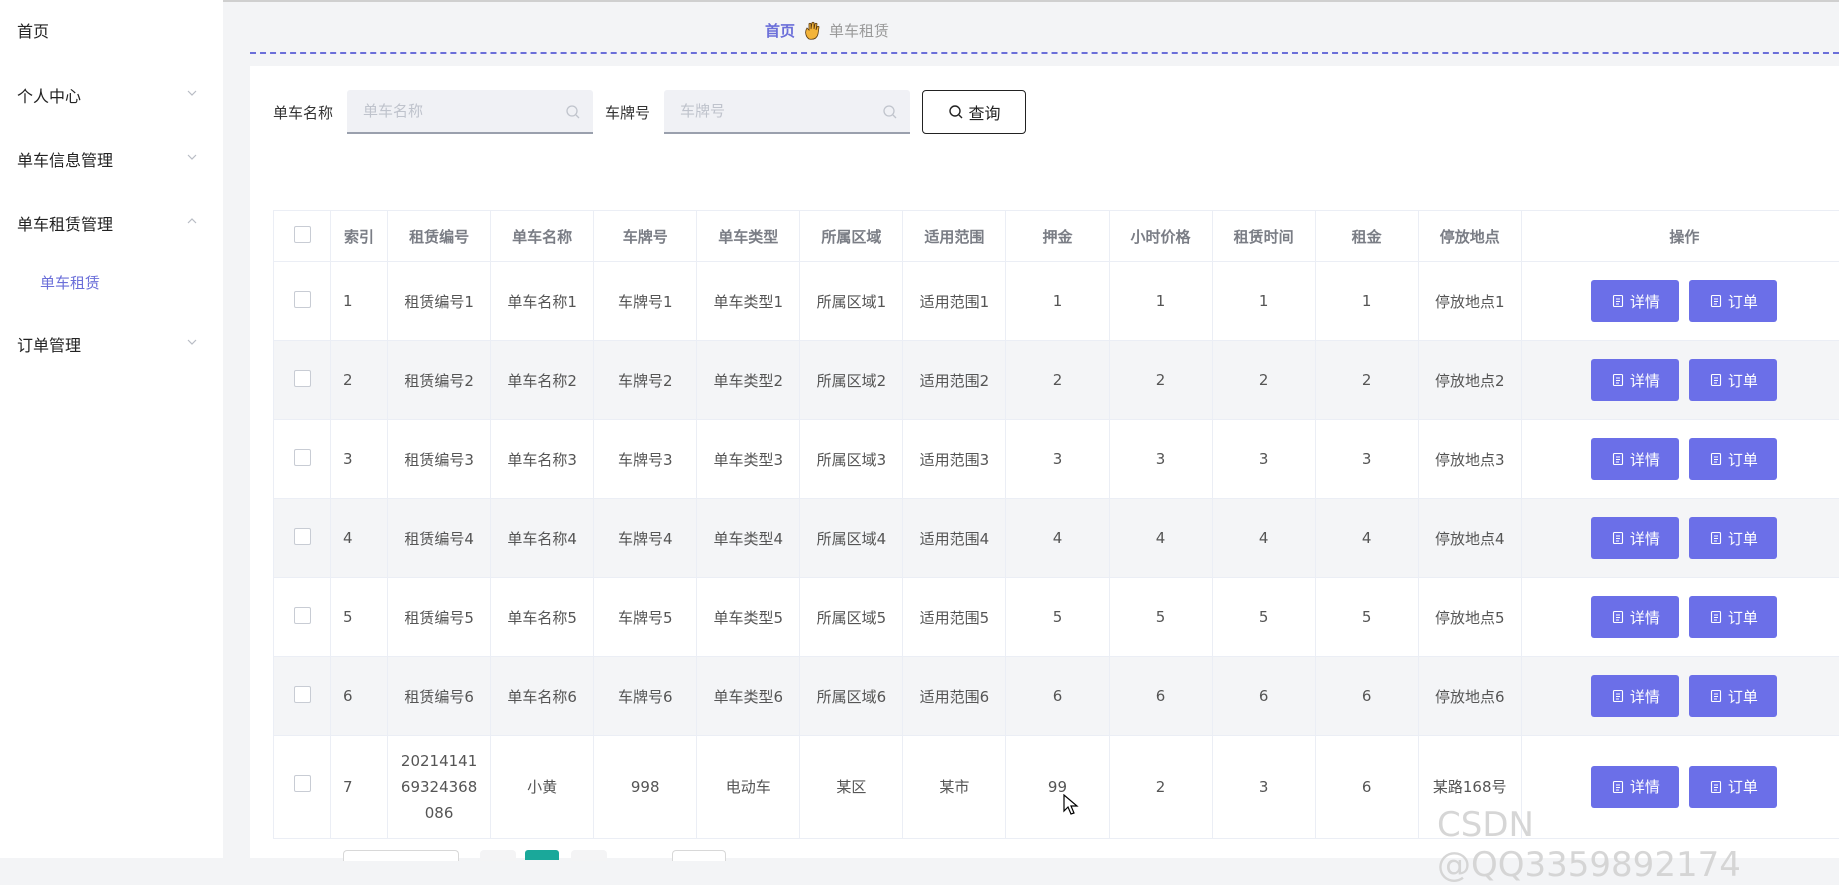  Describe the element at coordinates (748, 787) in the screenshot. I see `table-cell: 电动车` at that location.